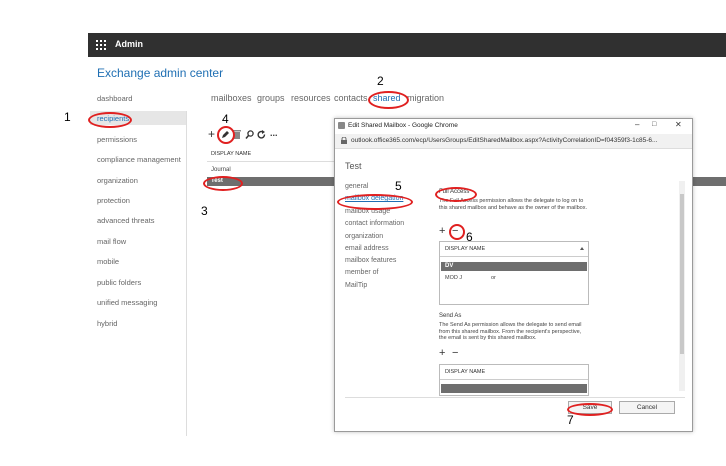  What do you see at coordinates (637, 124) in the screenshot?
I see `minimize-icon: –` at bounding box center [637, 124].